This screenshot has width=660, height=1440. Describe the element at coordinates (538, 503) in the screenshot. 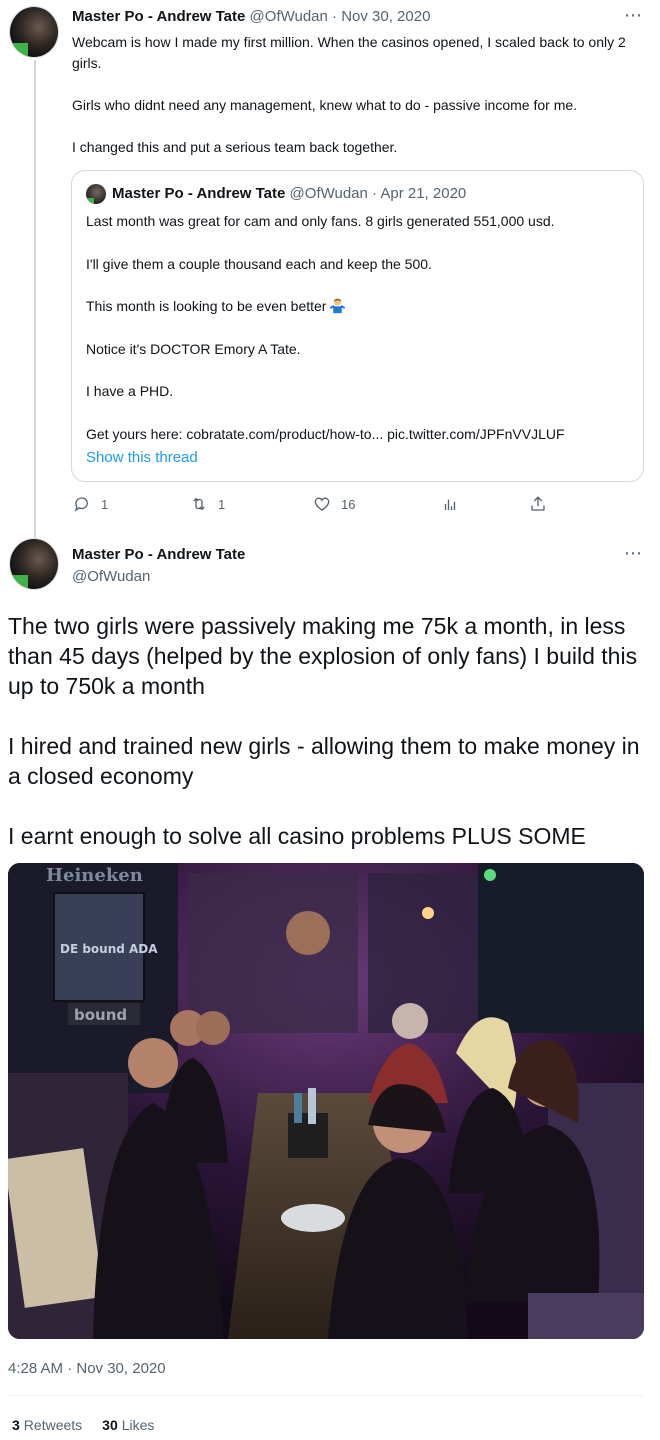

I see `share-icon` at that location.